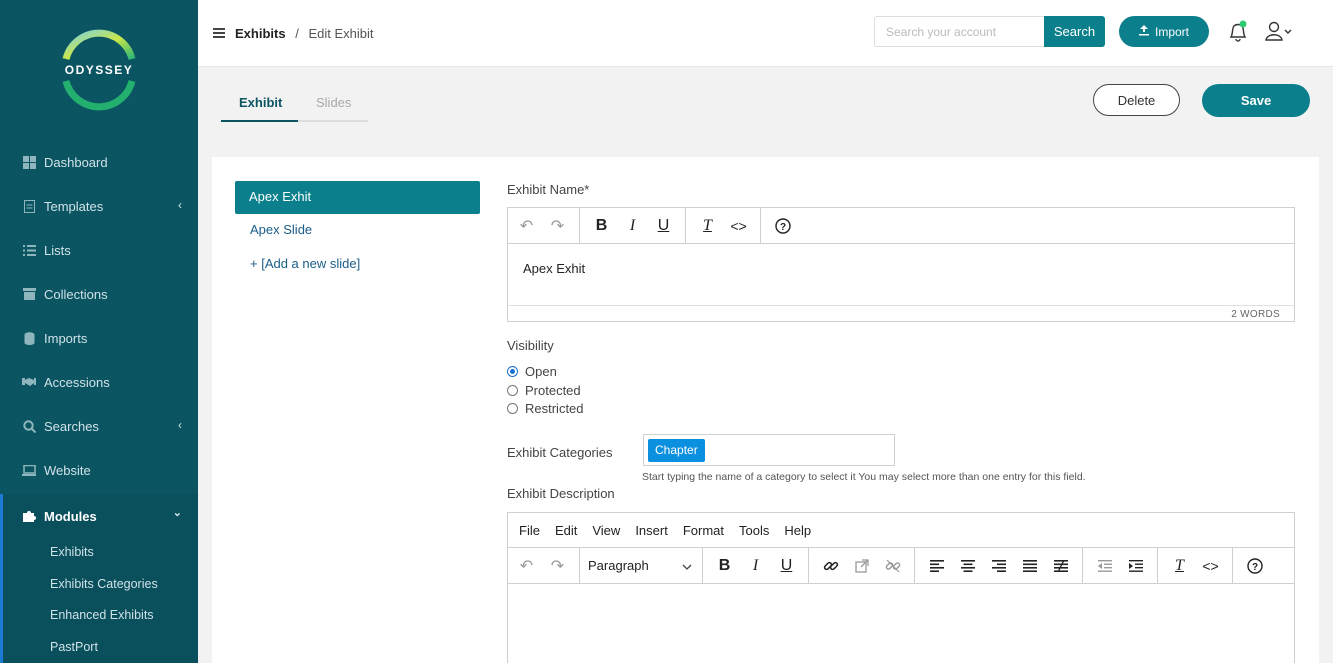 This screenshot has height=663, width=1333. What do you see at coordinates (1074, 31) in the screenshot?
I see `search-button: Search` at bounding box center [1074, 31].